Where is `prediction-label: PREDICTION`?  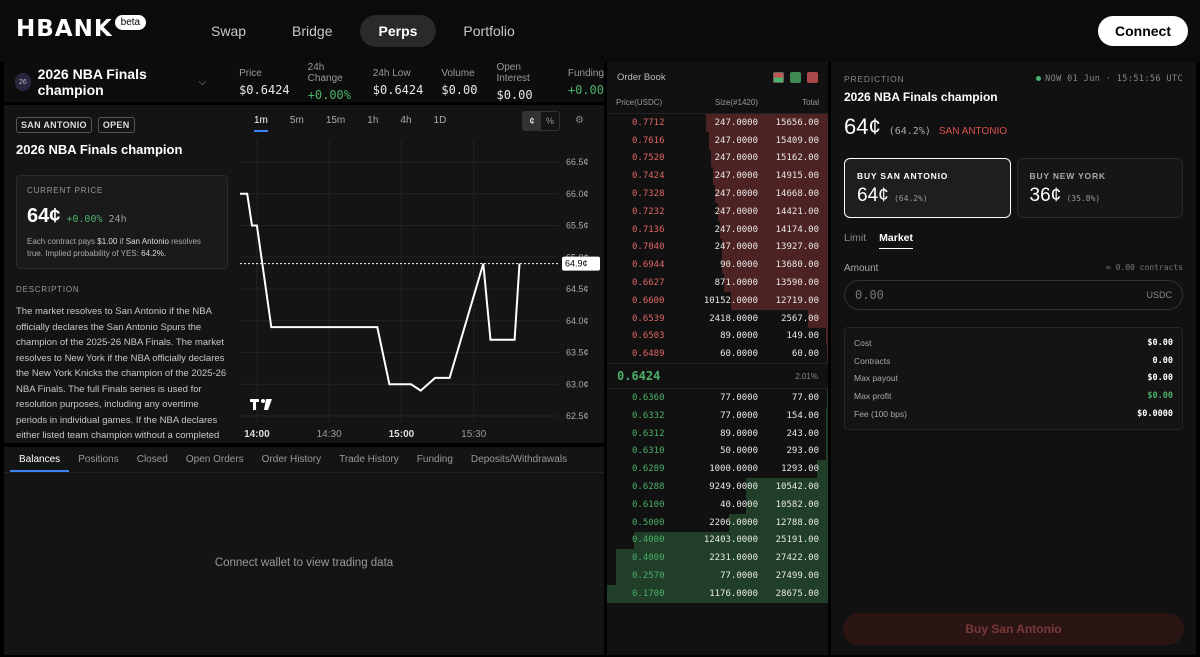
prediction-label: PREDICTION is located at coordinates (874, 79).